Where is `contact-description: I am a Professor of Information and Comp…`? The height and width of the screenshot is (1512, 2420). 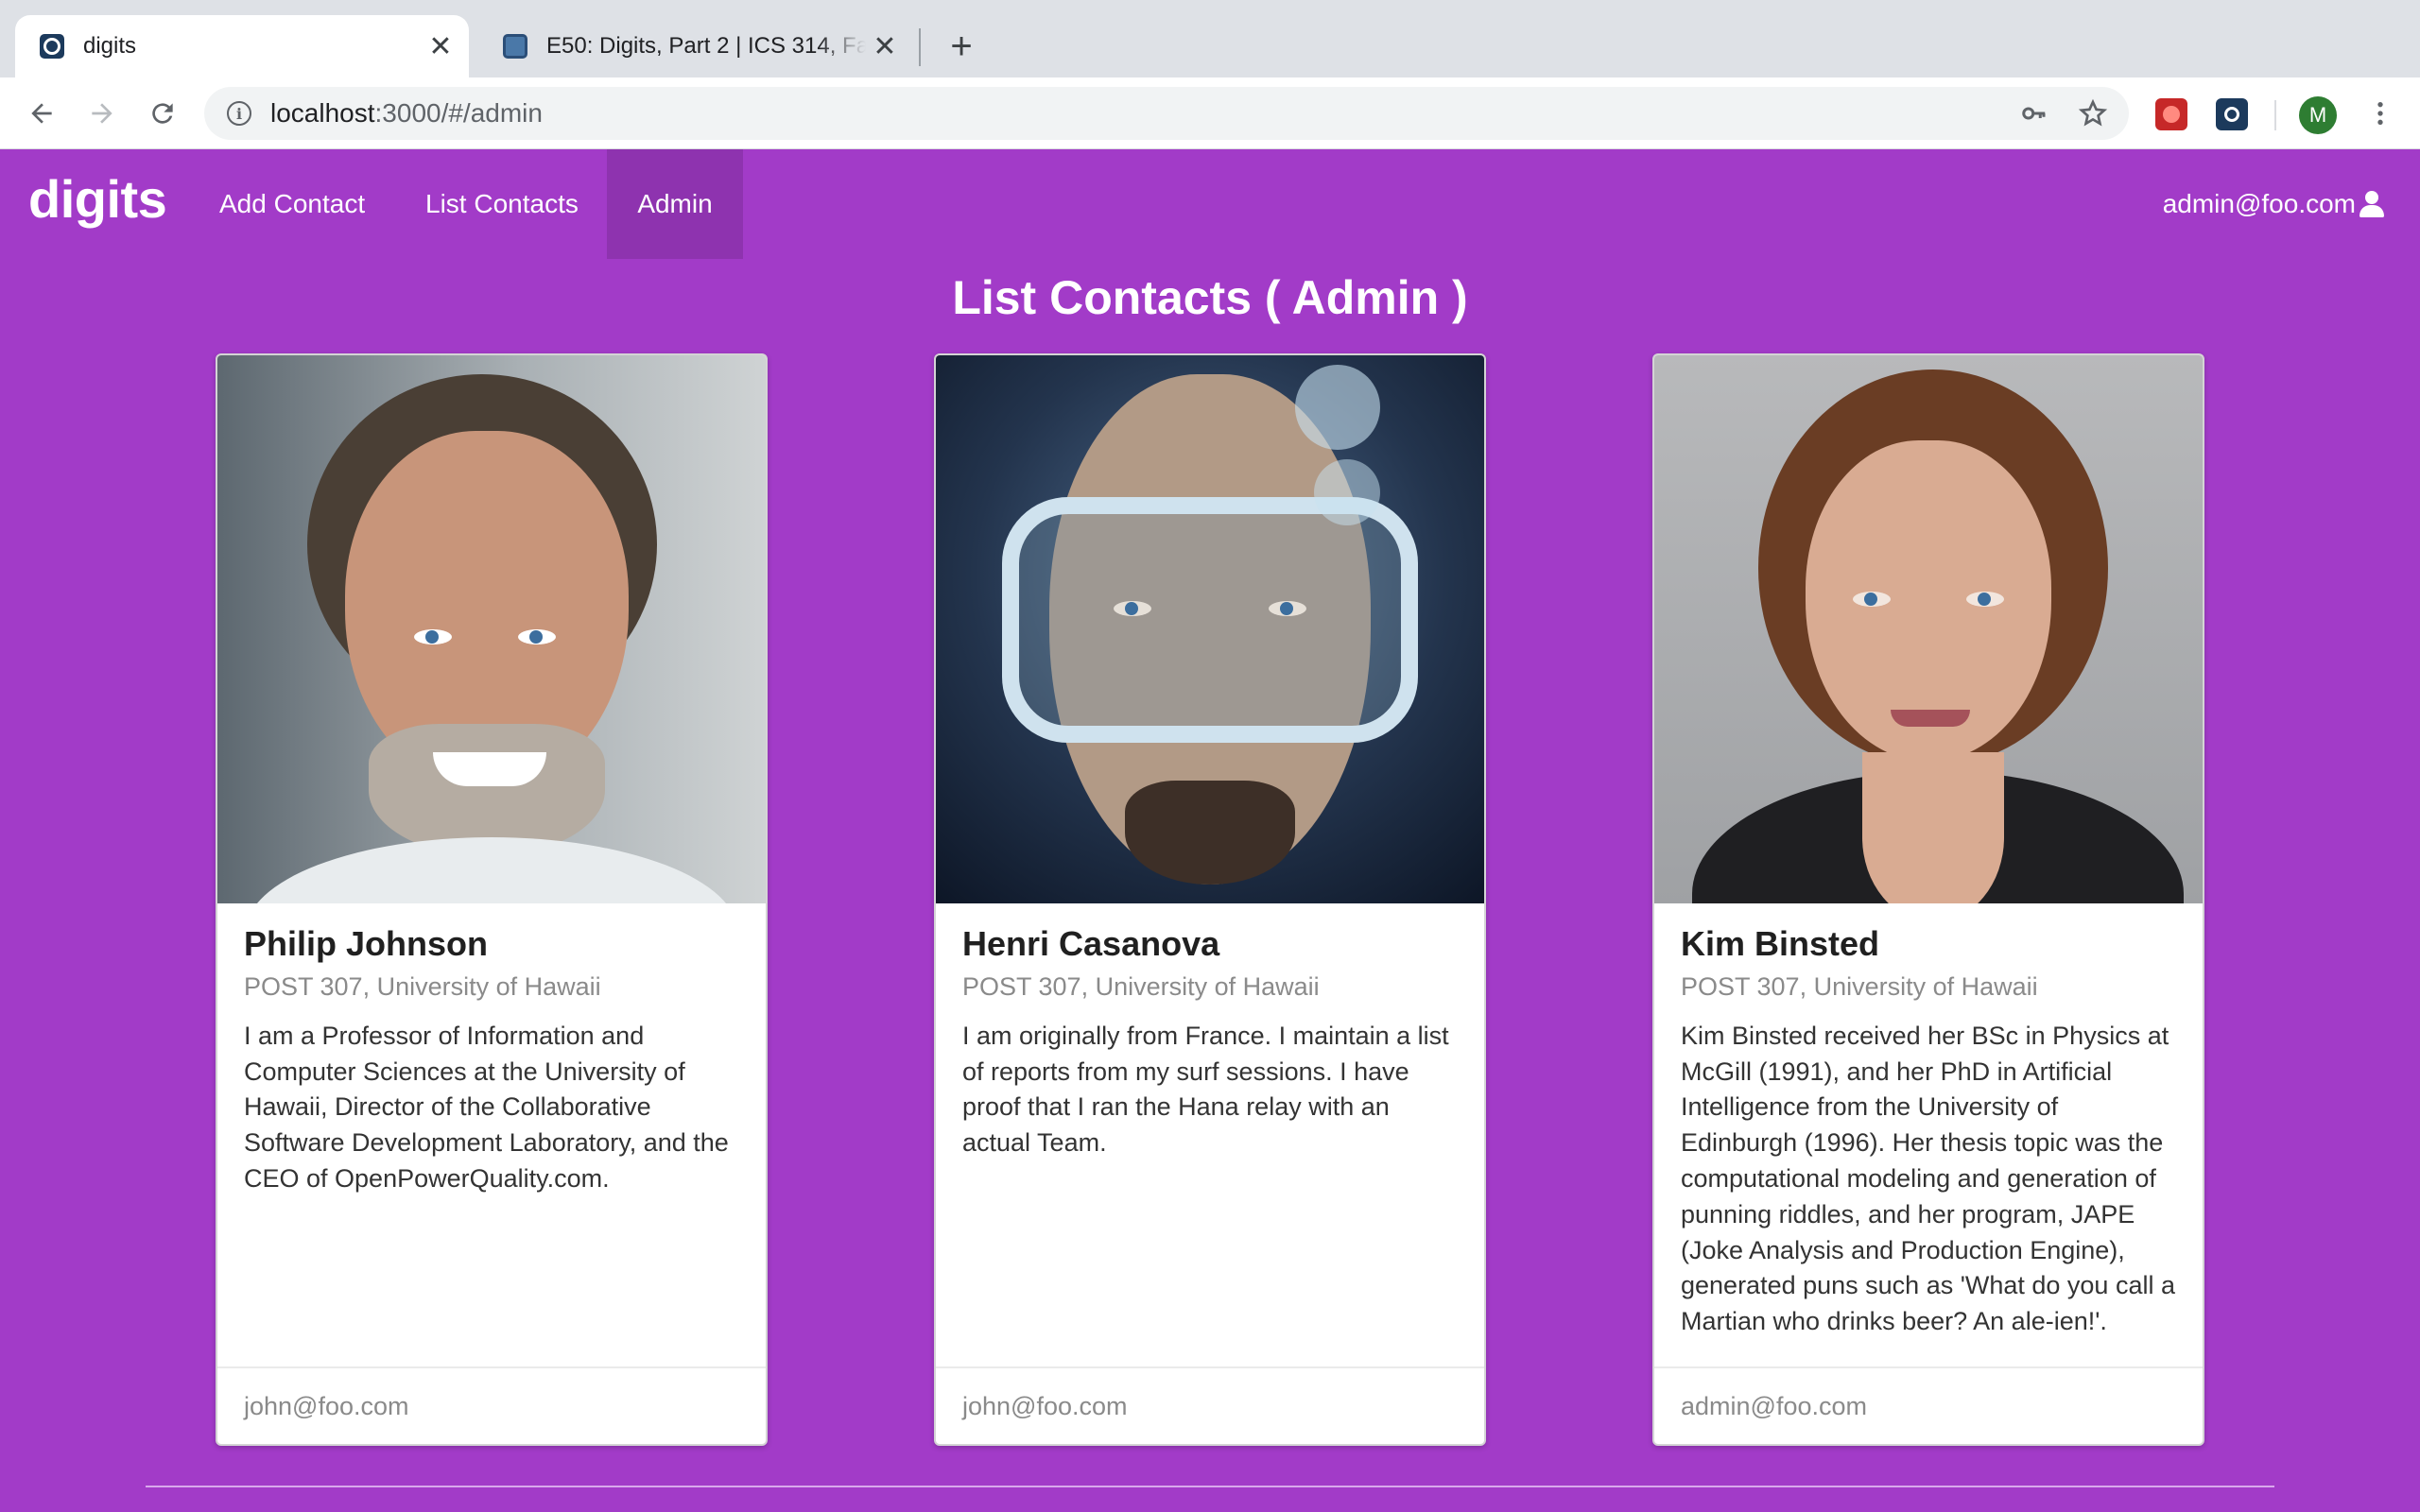 contact-description: I am a Professor of Information and Comp… is located at coordinates (487, 1107).